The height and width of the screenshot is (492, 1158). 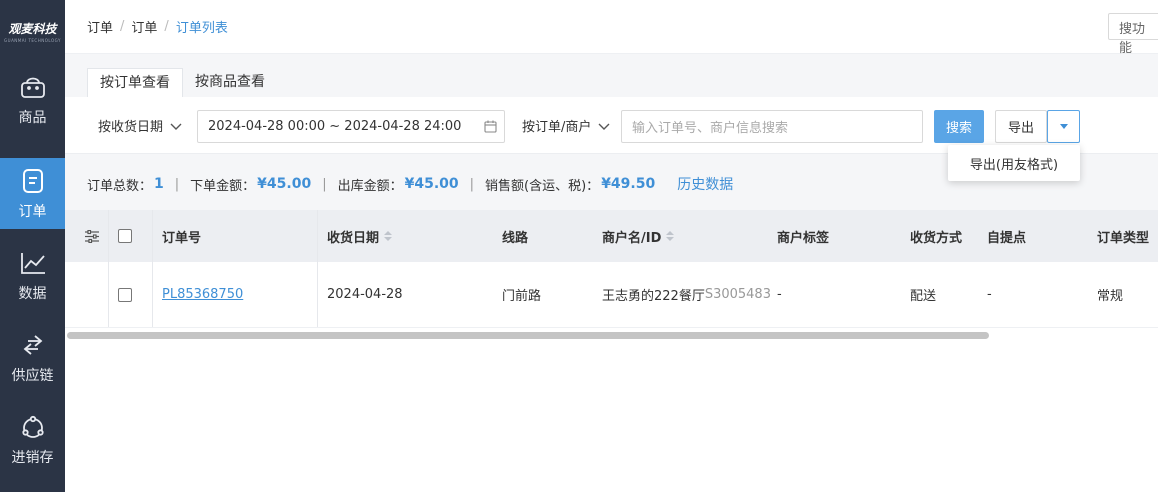 What do you see at coordinates (135, 83) in the screenshot?
I see `tab-by-order: 按订单查看` at bounding box center [135, 83].